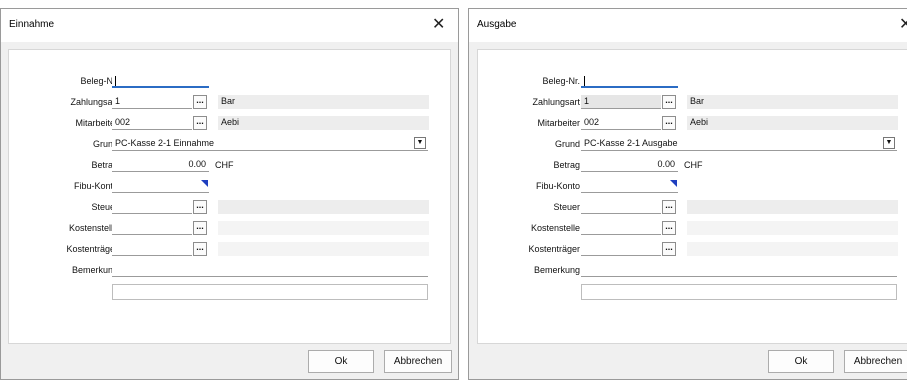 The image size is (907, 380). What do you see at coordinates (229, 25) in the screenshot?
I see `title-bar: Einnahme ✕` at bounding box center [229, 25].